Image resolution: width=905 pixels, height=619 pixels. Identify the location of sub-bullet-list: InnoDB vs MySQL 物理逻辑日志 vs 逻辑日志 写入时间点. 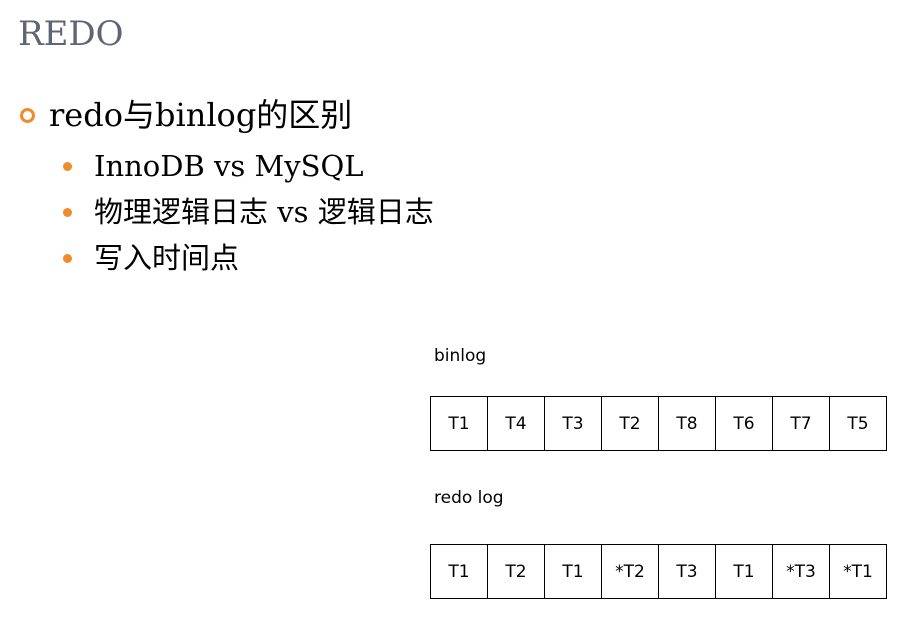
(248, 212).